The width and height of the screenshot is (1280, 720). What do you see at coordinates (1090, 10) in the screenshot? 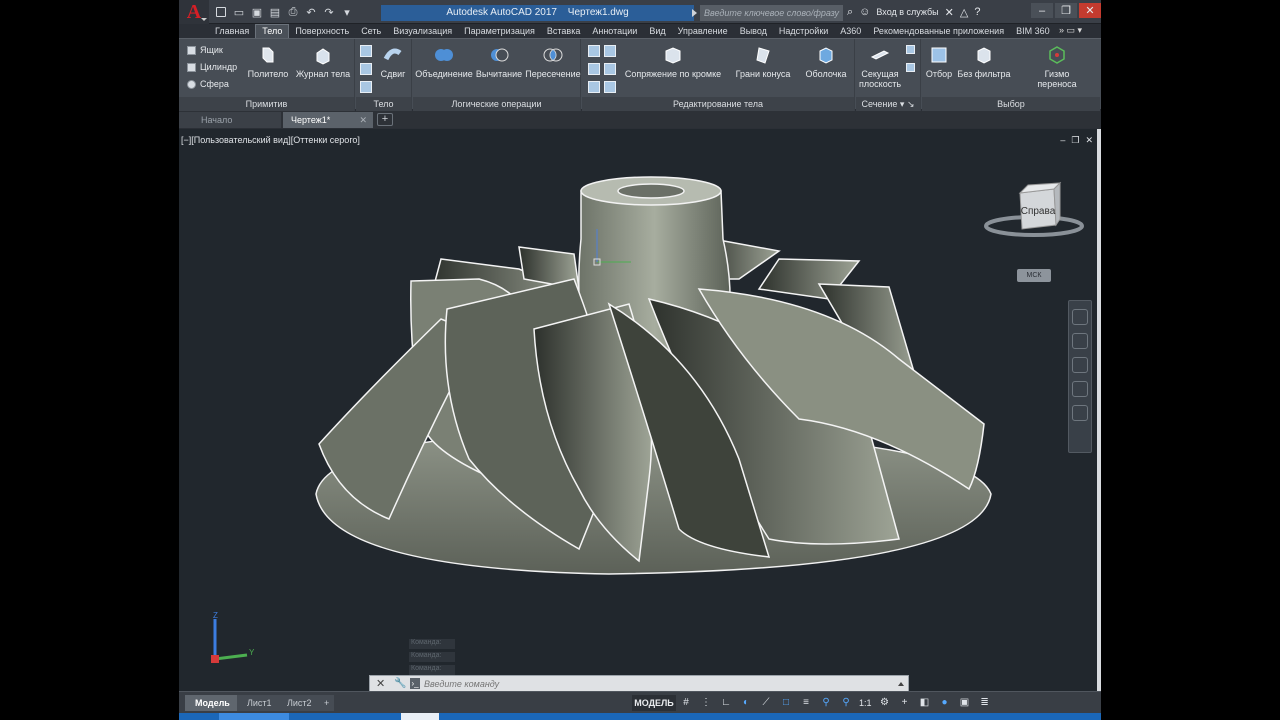
I see `close-icon: ✕` at bounding box center [1090, 10].